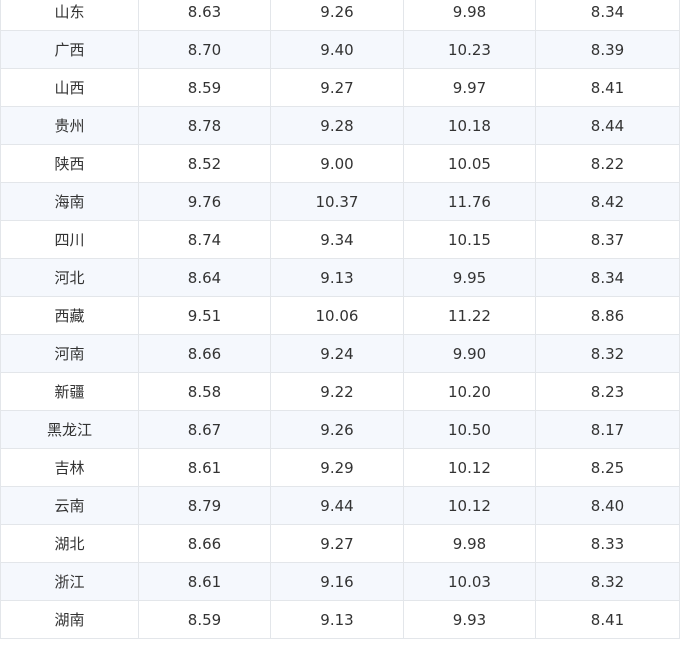 Image resolution: width=683 pixels, height=656 pixels. I want to click on region-cell: 湖南, so click(69, 619).